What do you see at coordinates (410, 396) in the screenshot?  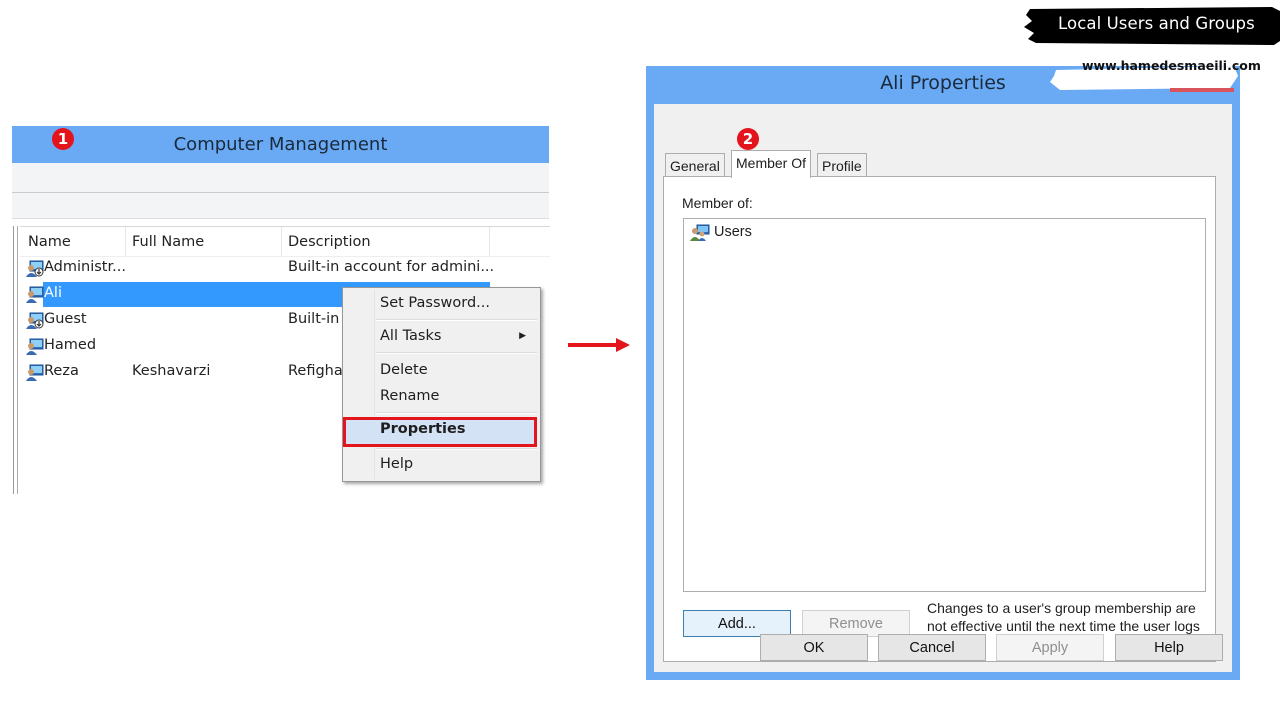 I see `menu-item-label: Rename` at bounding box center [410, 396].